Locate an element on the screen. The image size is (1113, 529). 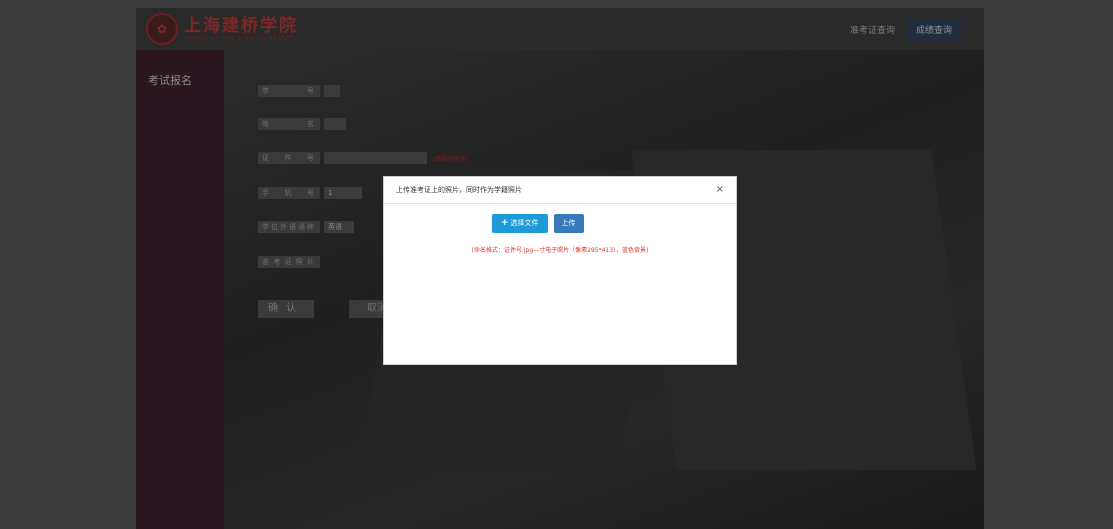
university-seal-icon: ✿ is located at coordinates (162, 29).